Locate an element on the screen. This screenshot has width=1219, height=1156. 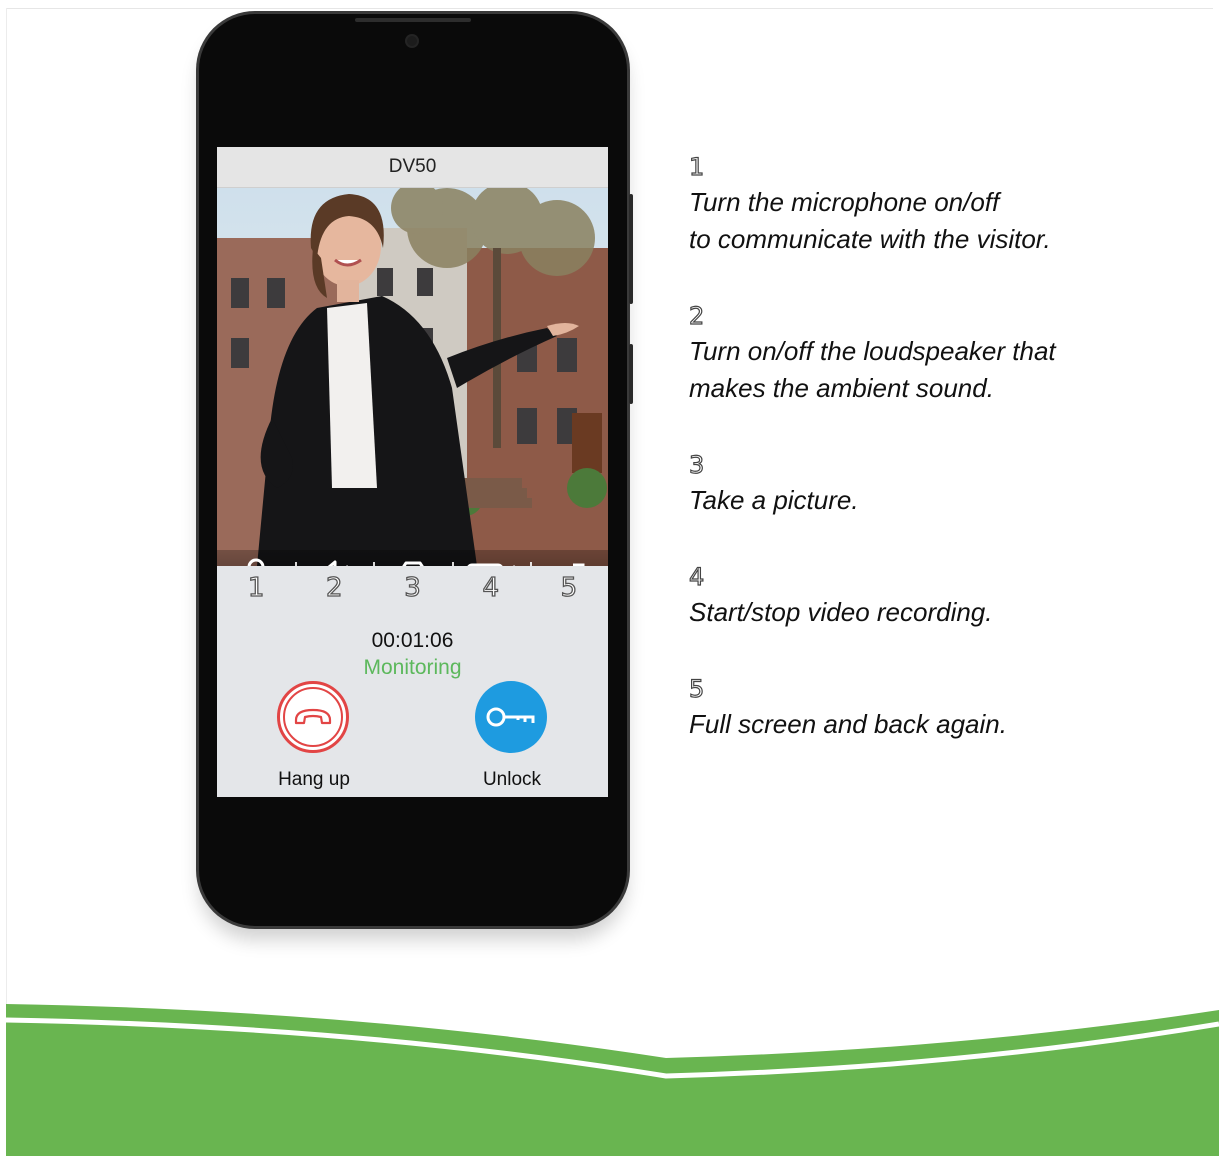
control-number: 1 is located at coordinates (256, 587).